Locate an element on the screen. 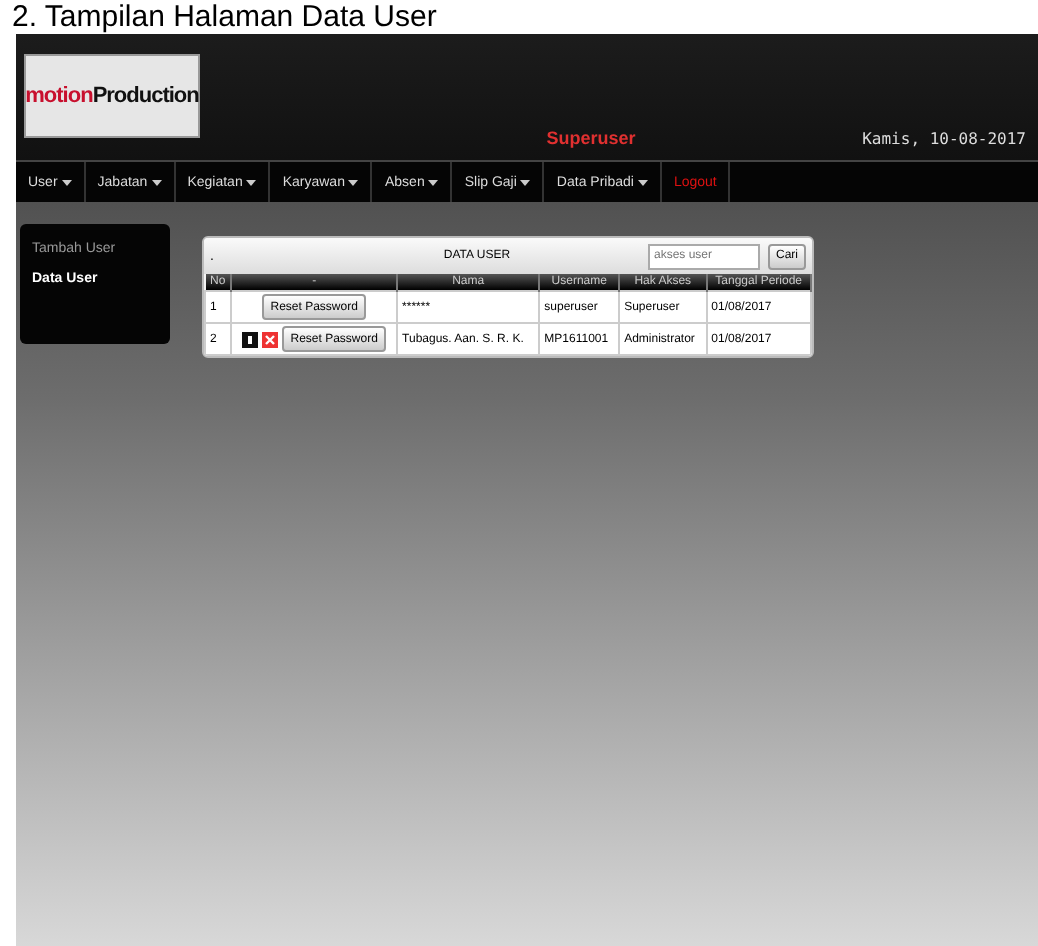 This screenshot has height=946, width=1038. caption: 2. Tampilan Halaman Data User is located at coordinates (224, 17).